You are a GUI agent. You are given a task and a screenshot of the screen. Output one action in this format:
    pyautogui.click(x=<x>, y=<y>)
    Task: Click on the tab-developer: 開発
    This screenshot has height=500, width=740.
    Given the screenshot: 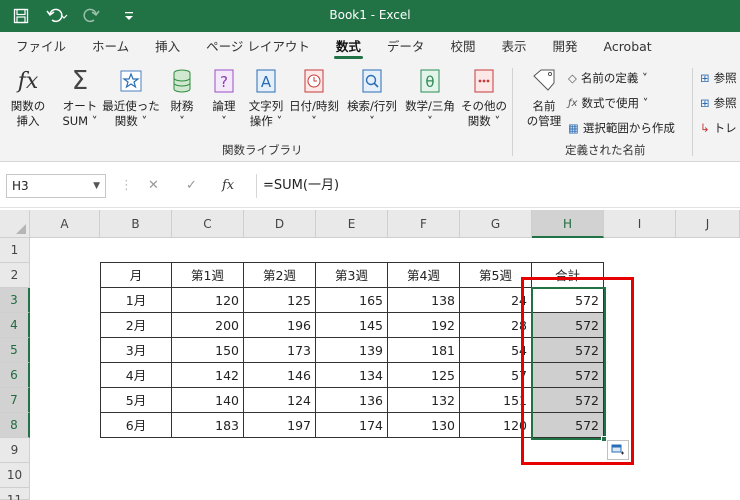 What is the action you would take?
    pyautogui.click(x=564, y=47)
    